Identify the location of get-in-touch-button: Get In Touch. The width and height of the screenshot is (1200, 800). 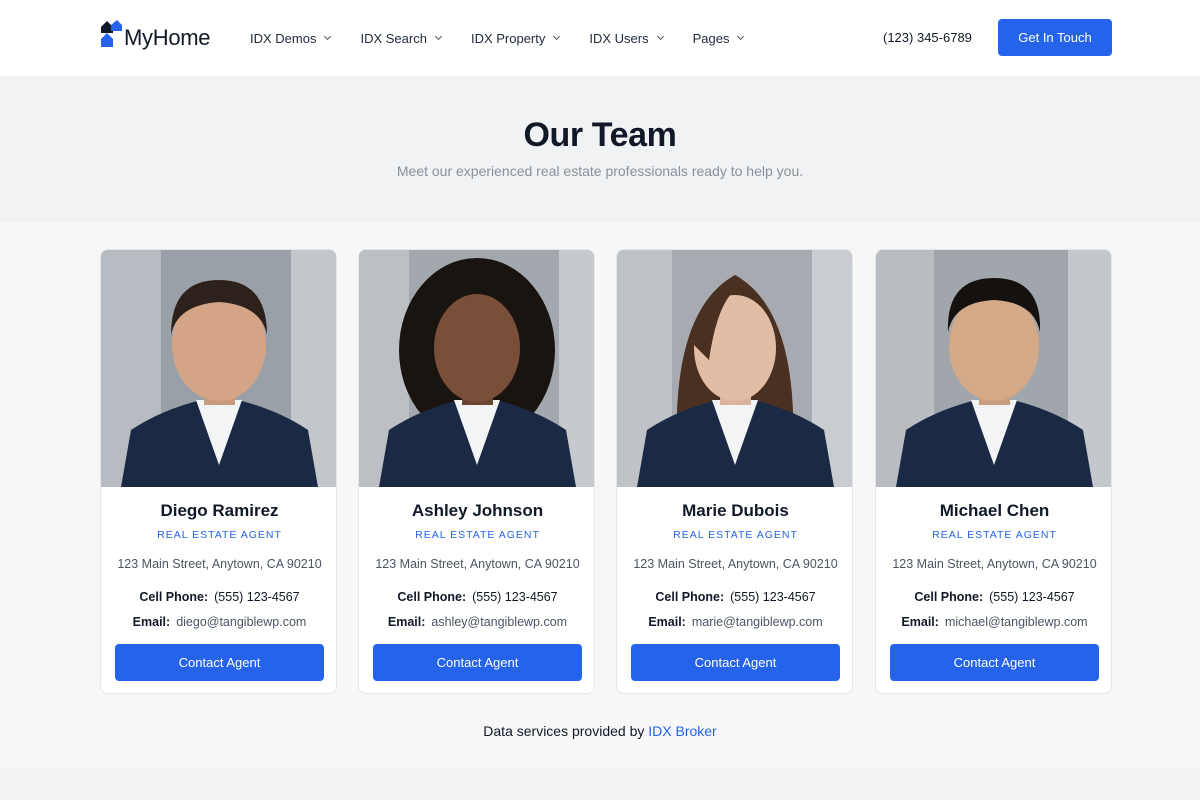
(1055, 37).